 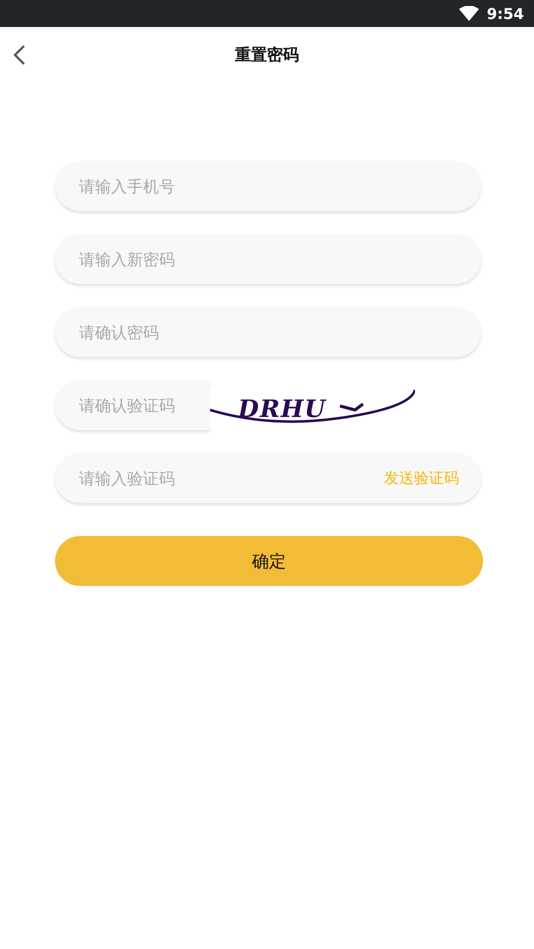 I want to click on input-field: 请输入新密码, so click(x=268, y=259).